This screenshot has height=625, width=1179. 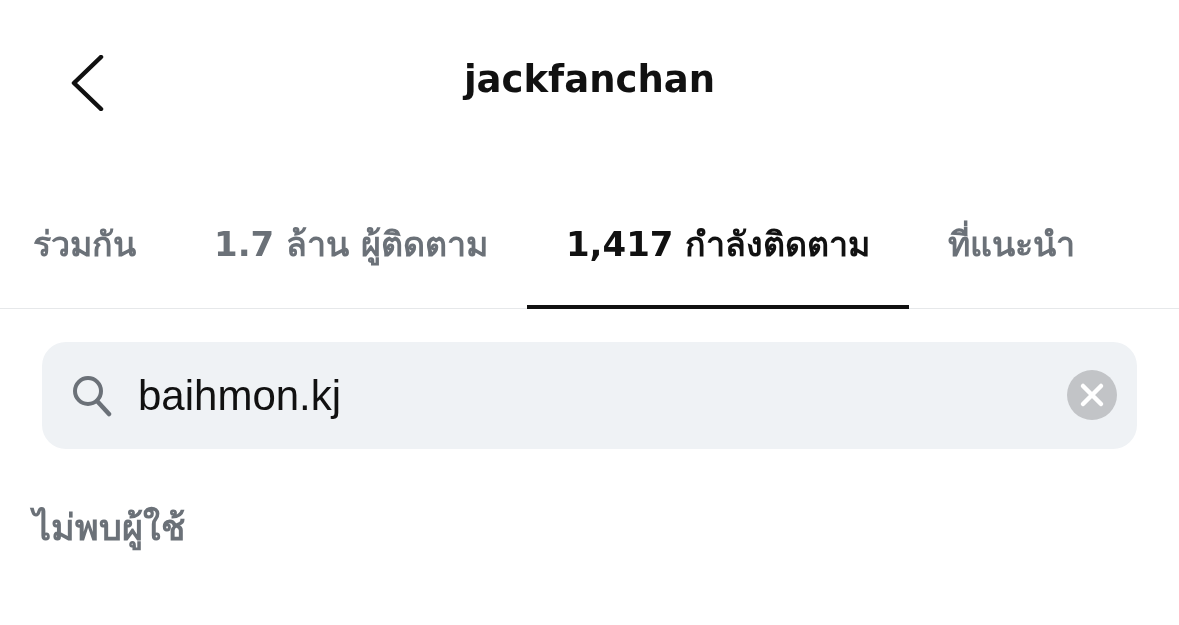 What do you see at coordinates (87, 234) in the screenshot?
I see `tab: ร่วมกัน` at bounding box center [87, 234].